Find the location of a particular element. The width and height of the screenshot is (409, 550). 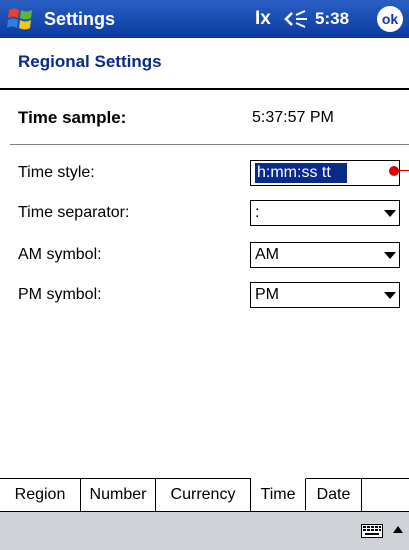

time-style-combo: h:mm:ss tt is located at coordinates (325, 173).